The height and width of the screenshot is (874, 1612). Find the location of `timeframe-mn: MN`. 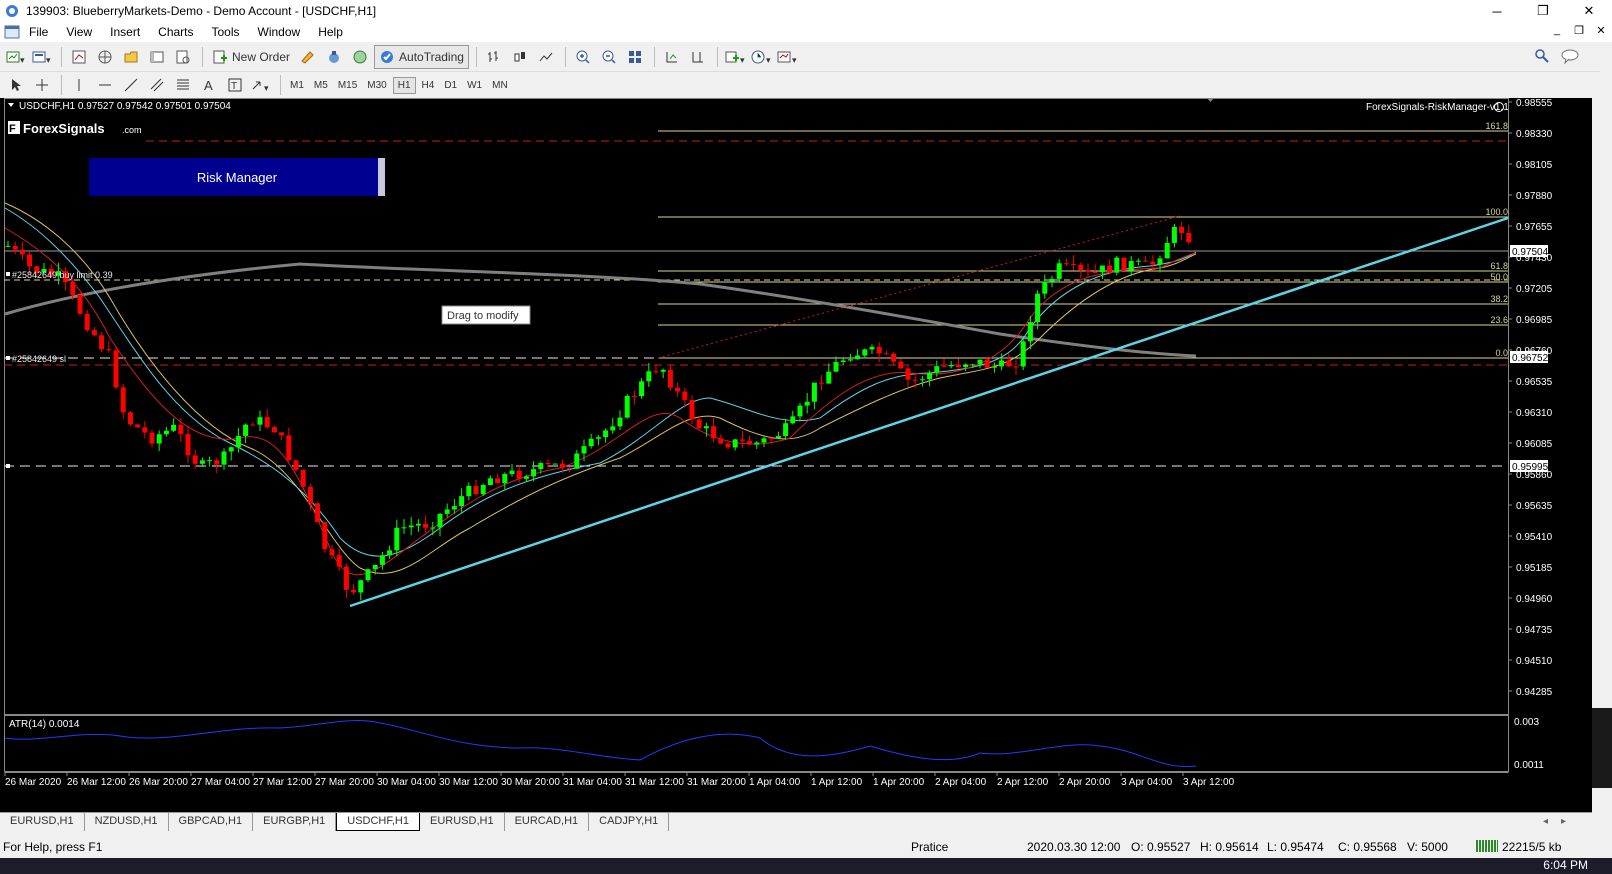

timeframe-mn: MN is located at coordinates (500, 85).